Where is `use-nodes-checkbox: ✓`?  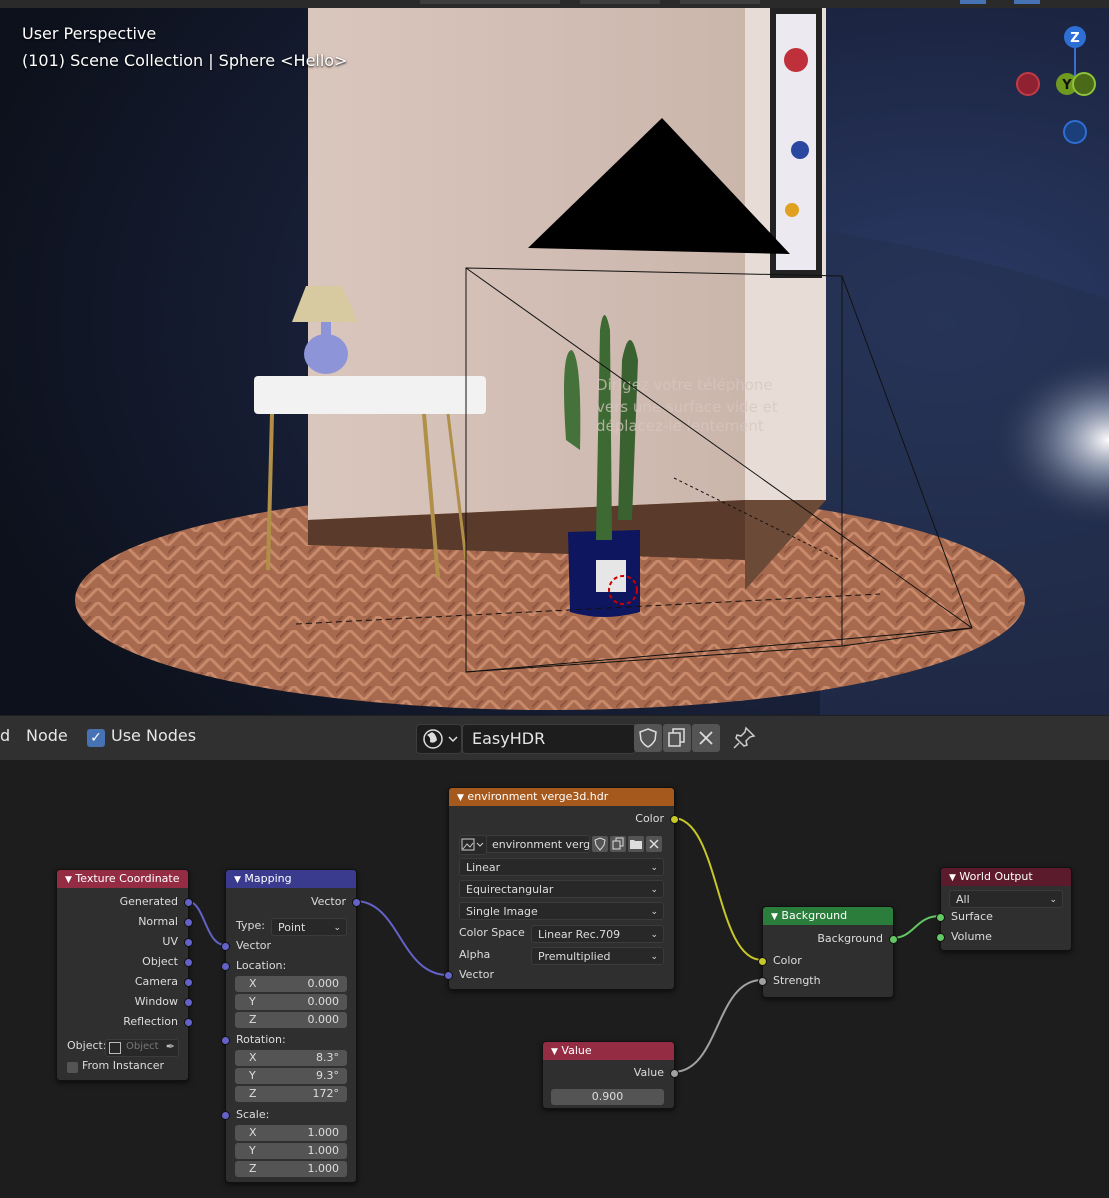
use-nodes-checkbox: ✓ is located at coordinates (96, 738).